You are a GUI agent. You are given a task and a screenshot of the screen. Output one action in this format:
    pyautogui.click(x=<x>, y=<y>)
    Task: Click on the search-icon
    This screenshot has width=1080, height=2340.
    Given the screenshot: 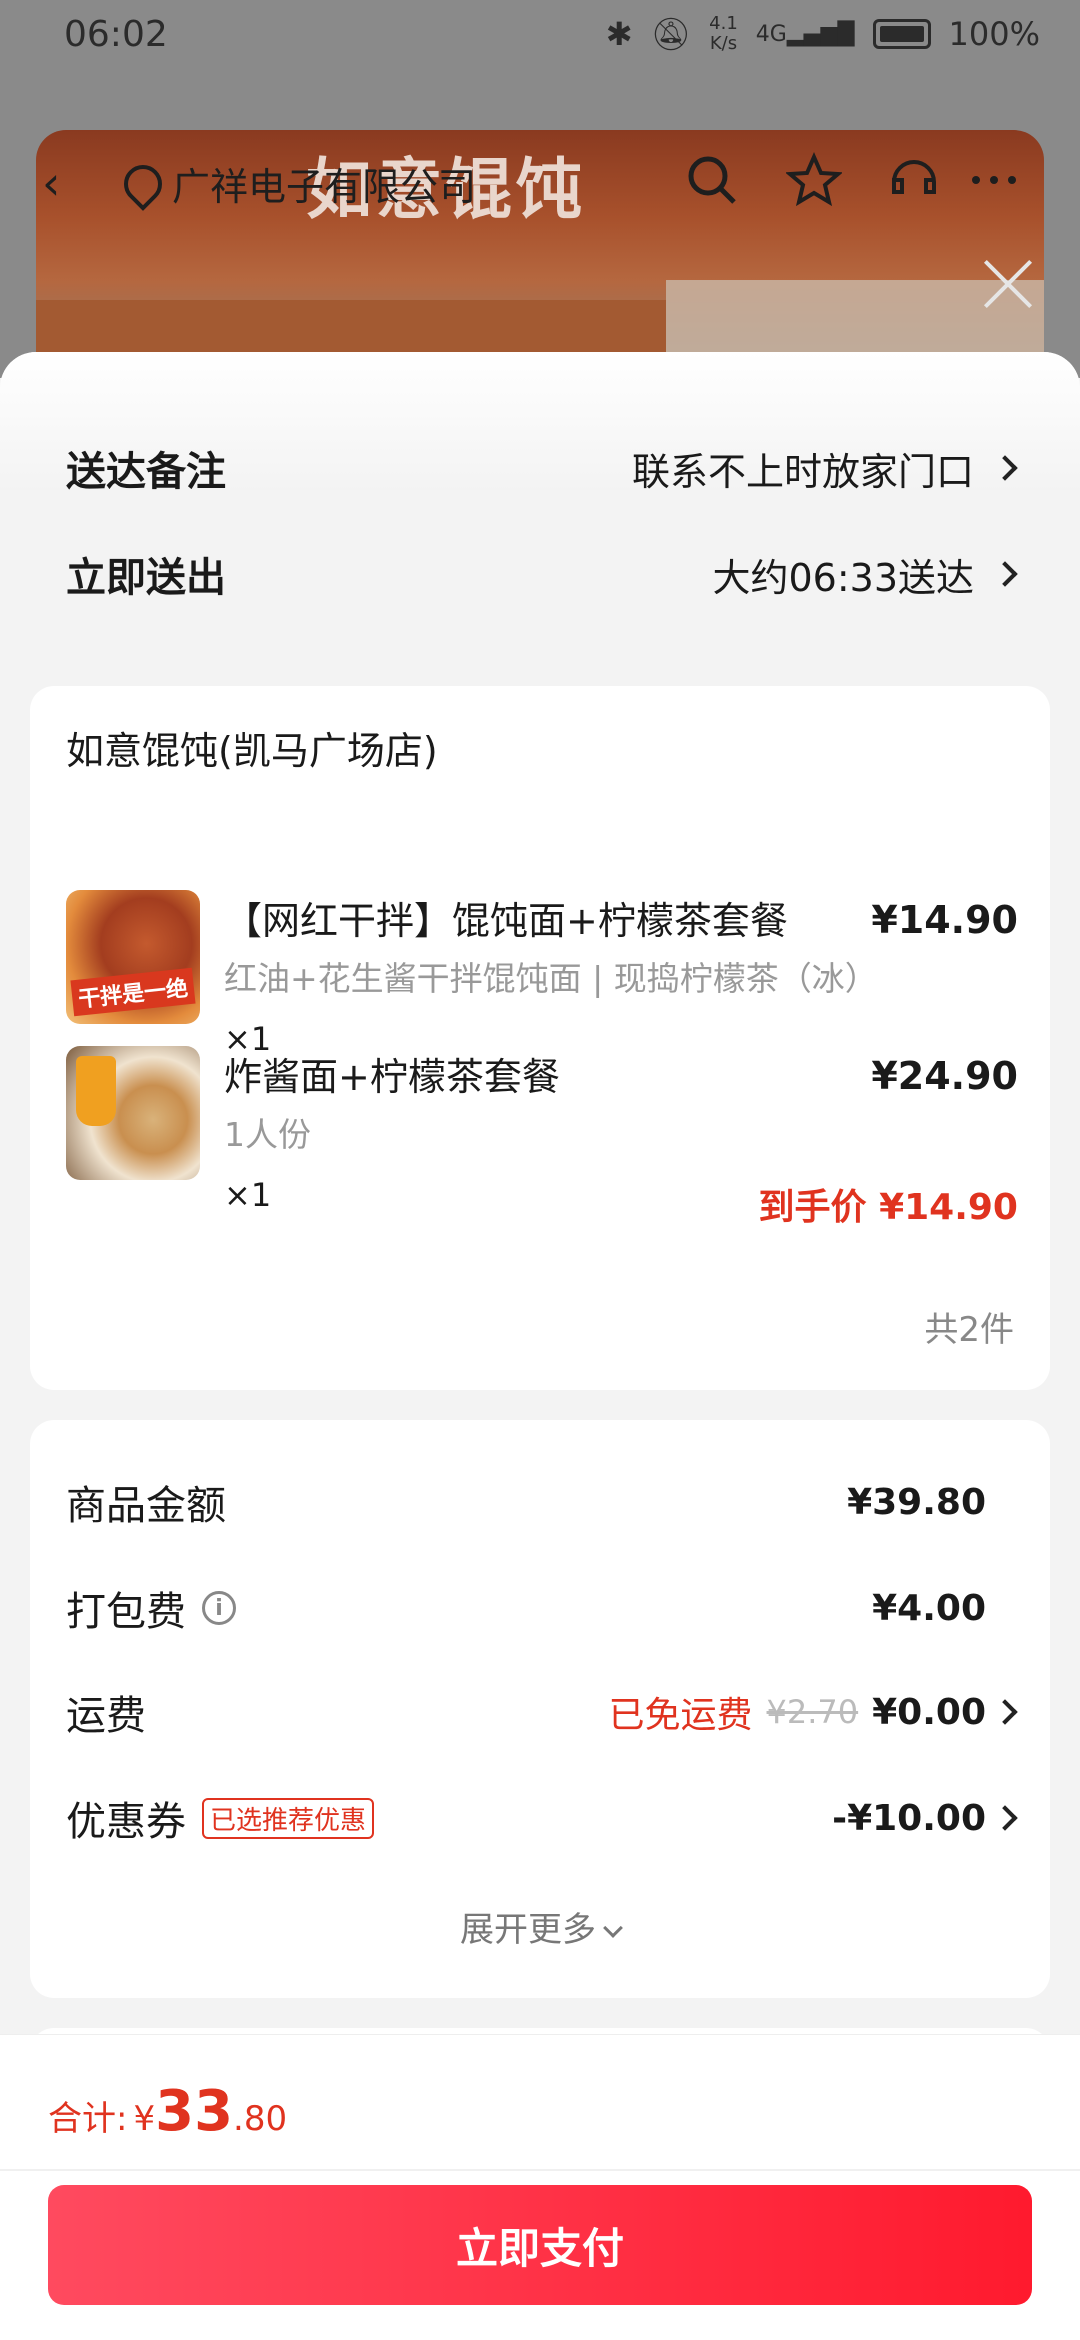 What is the action you would take?
    pyautogui.click(x=712, y=180)
    